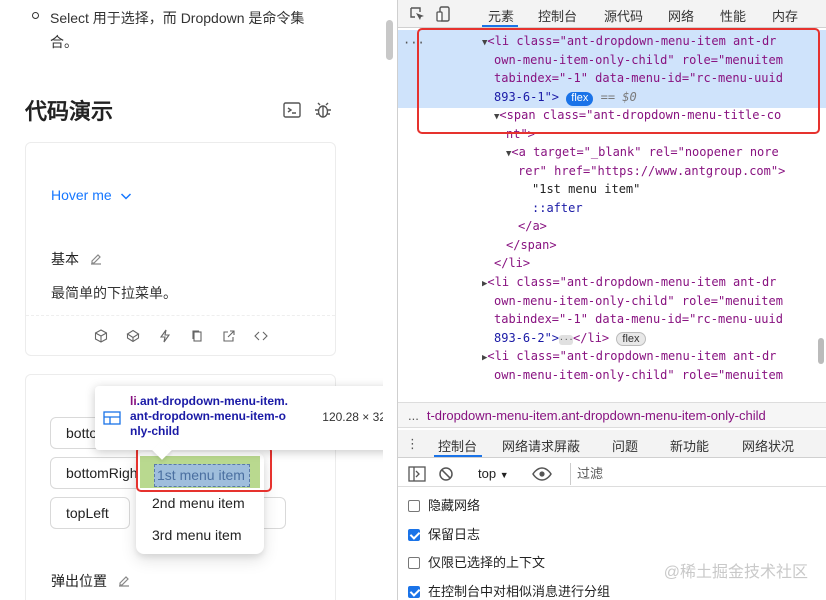 The width and height of the screenshot is (826, 600). What do you see at coordinates (352, 417) in the screenshot?
I see `tooltip-size: 120.28 × 32` at bounding box center [352, 417].